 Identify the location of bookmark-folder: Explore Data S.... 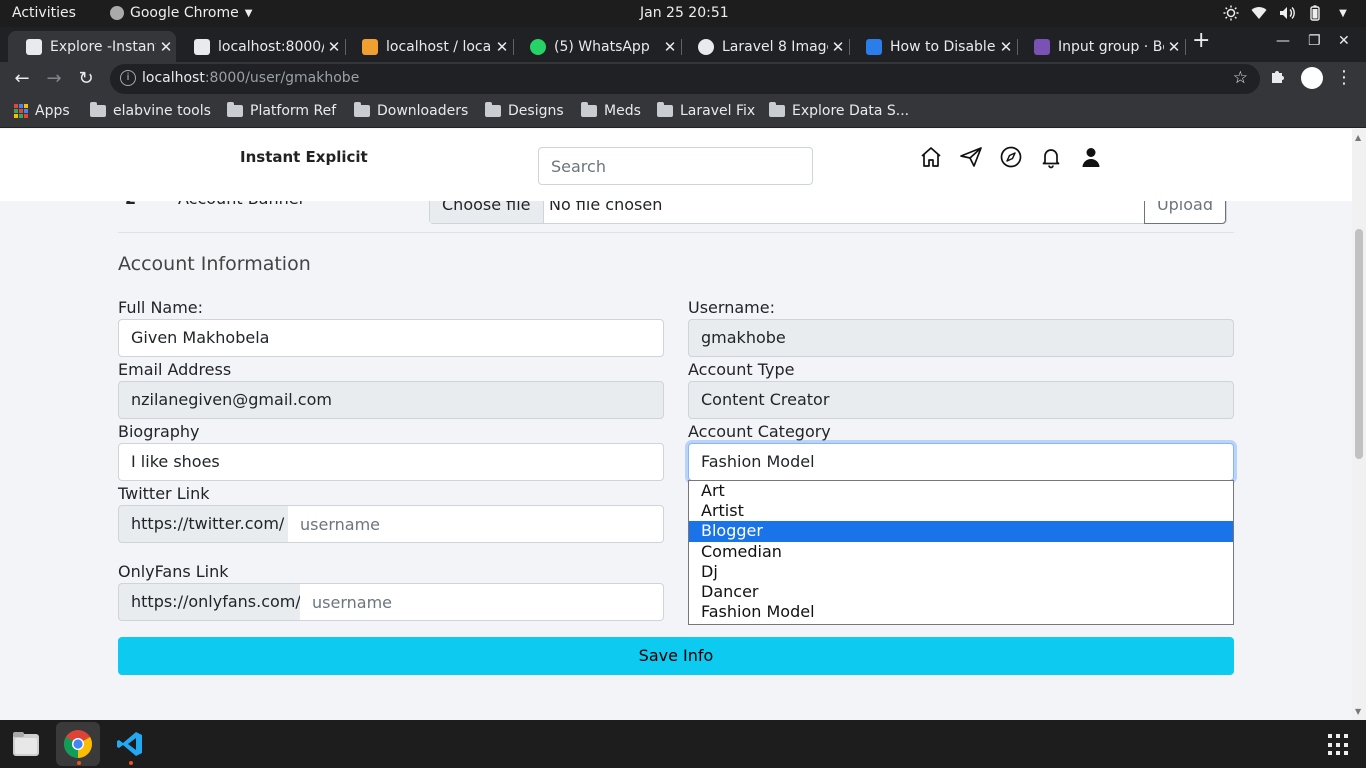
(839, 110).